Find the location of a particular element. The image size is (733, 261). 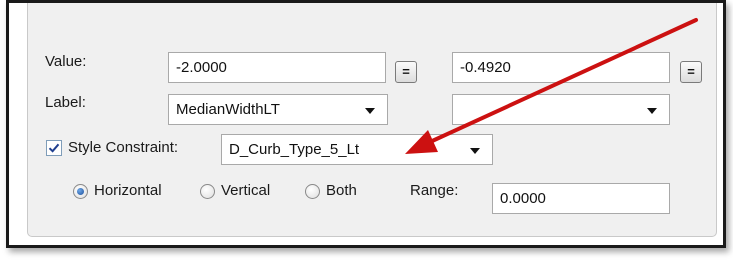

both-radio-label: Both is located at coordinates (341, 190).